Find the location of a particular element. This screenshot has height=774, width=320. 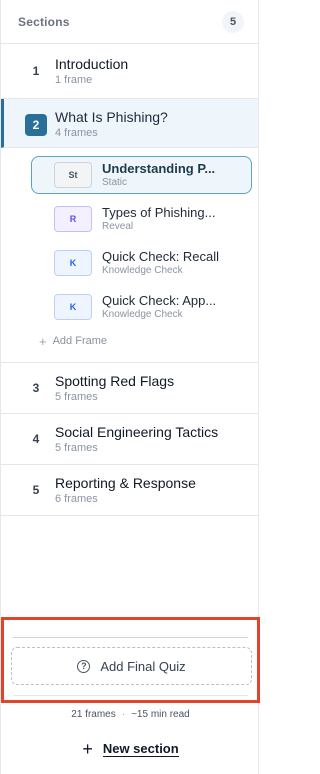

section-number: 1 is located at coordinates (36, 71).